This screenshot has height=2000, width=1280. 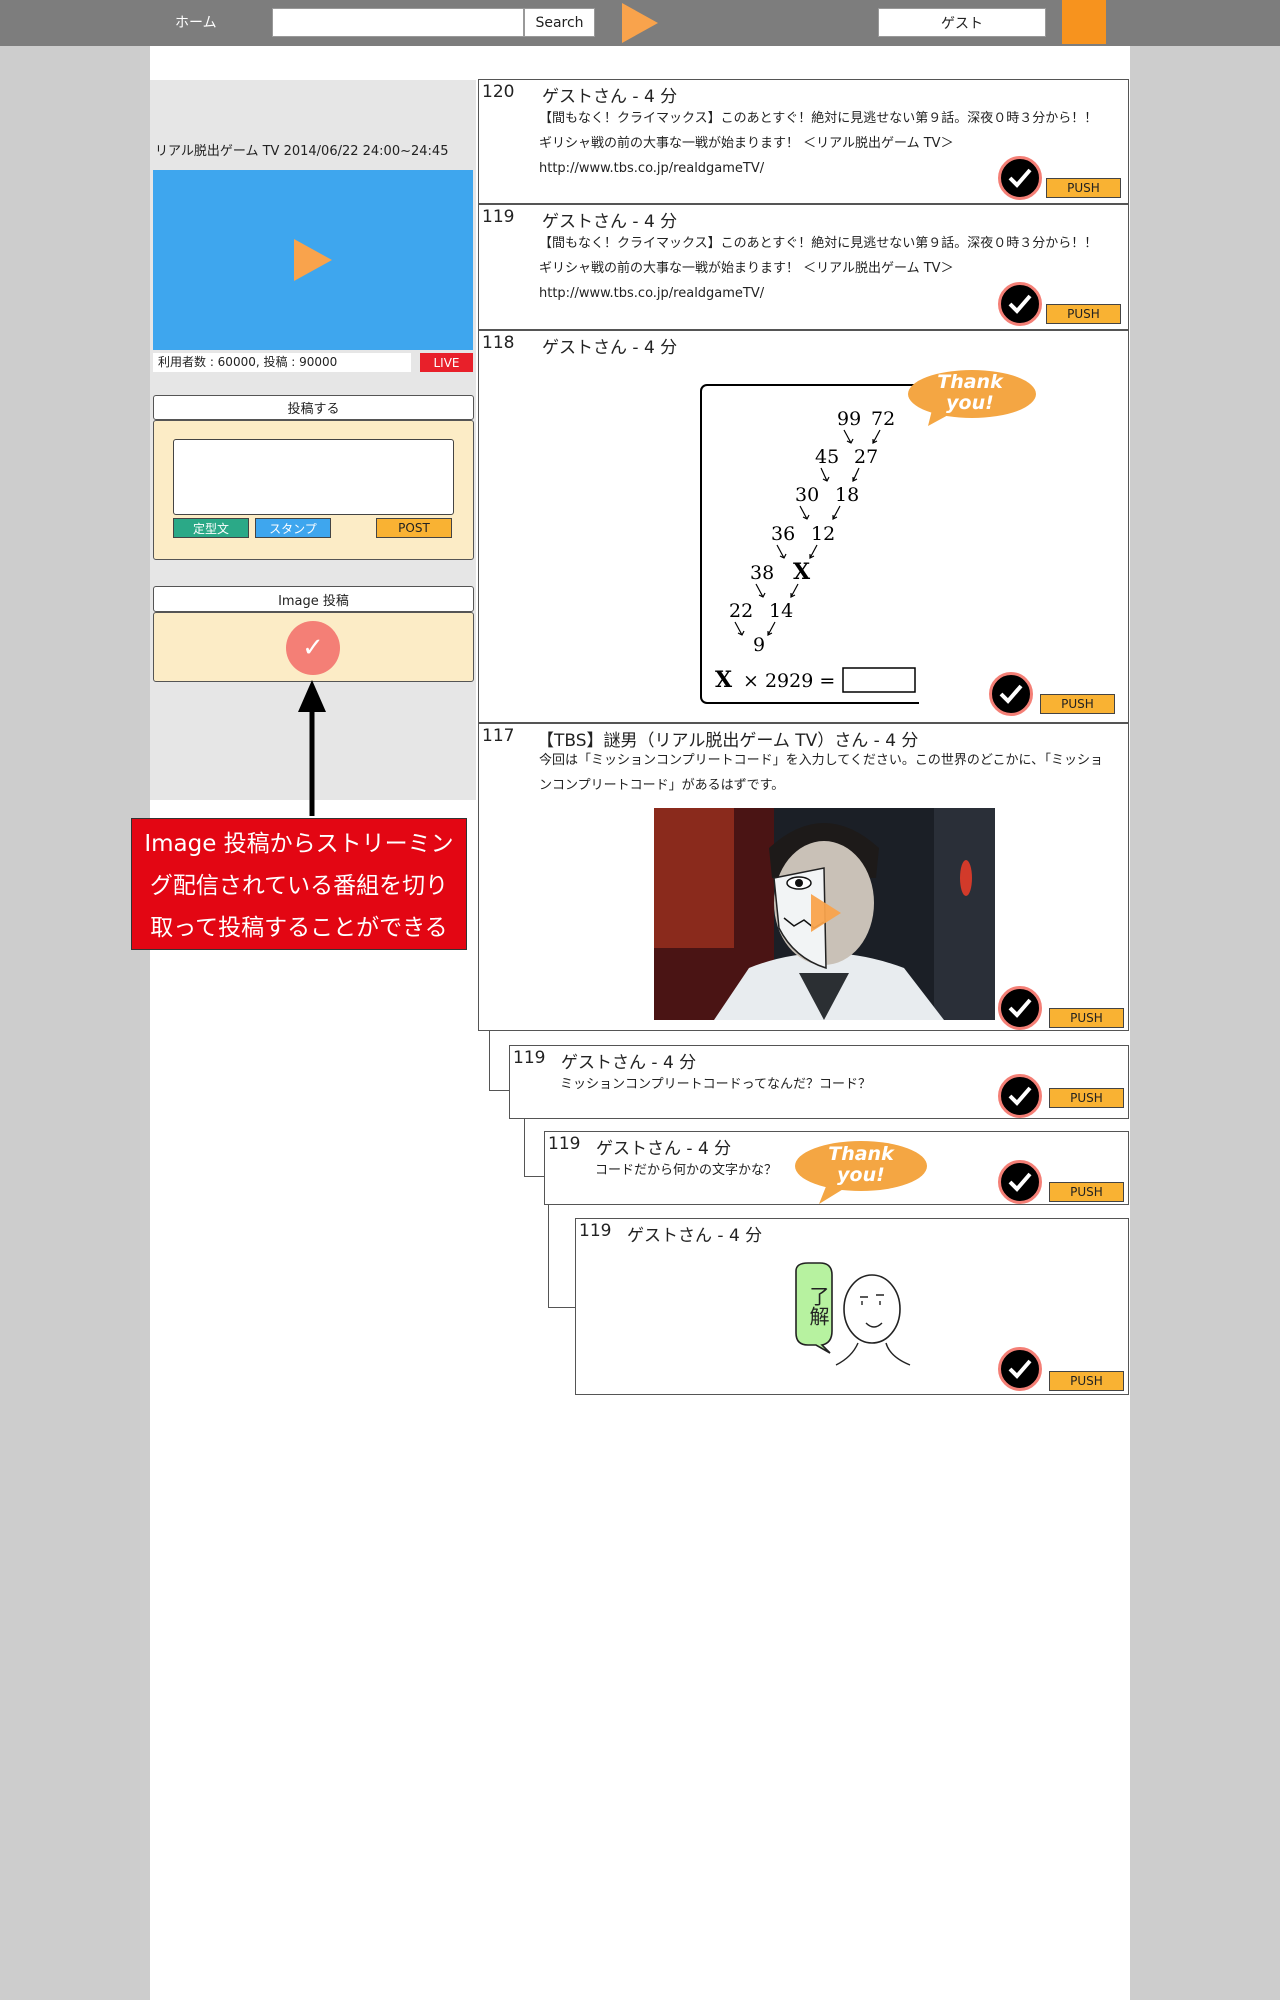 What do you see at coordinates (196, 22) in the screenshot?
I see `home-link: ホーム` at bounding box center [196, 22].